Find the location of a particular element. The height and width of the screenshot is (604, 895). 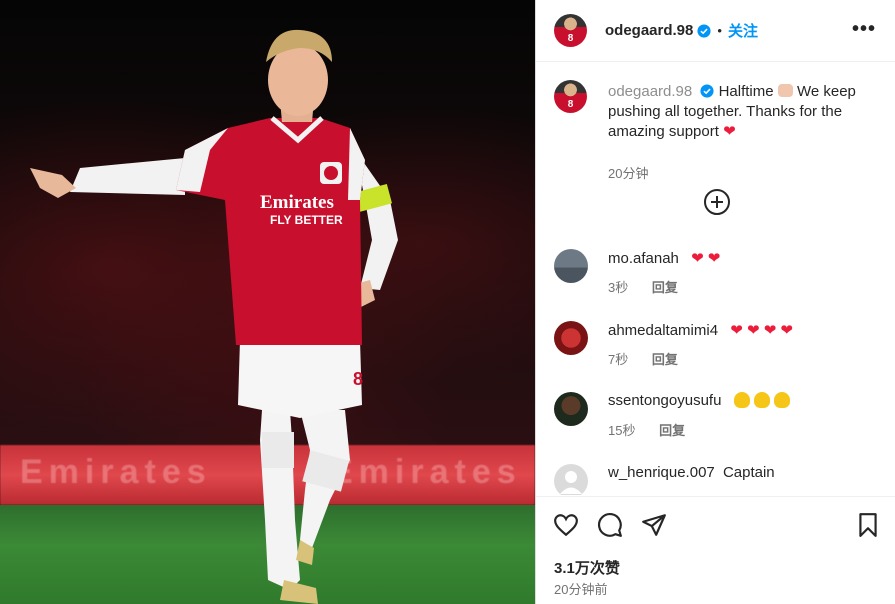

avatar: 8 is located at coordinates (570, 30).